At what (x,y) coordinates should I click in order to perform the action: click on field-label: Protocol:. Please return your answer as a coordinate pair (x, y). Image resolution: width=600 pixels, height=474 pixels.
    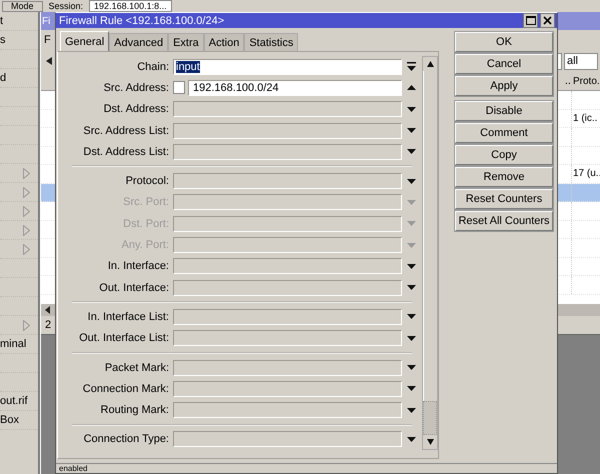
    Looking at the image, I should click on (147, 181).